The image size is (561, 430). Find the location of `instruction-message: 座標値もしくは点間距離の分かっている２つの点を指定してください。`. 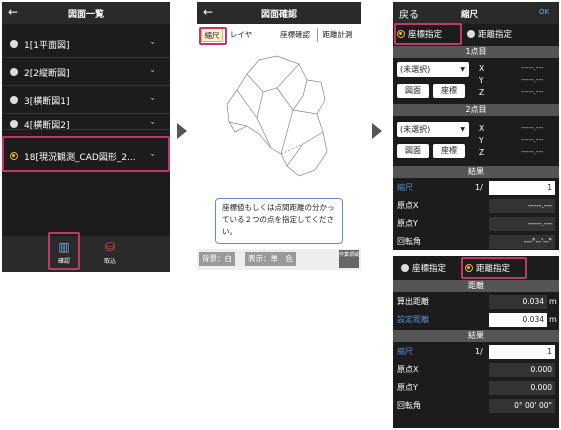

instruction-message: 座標値もしくは点間距離の分かっている２つの点を指定してください。 is located at coordinates (279, 221).